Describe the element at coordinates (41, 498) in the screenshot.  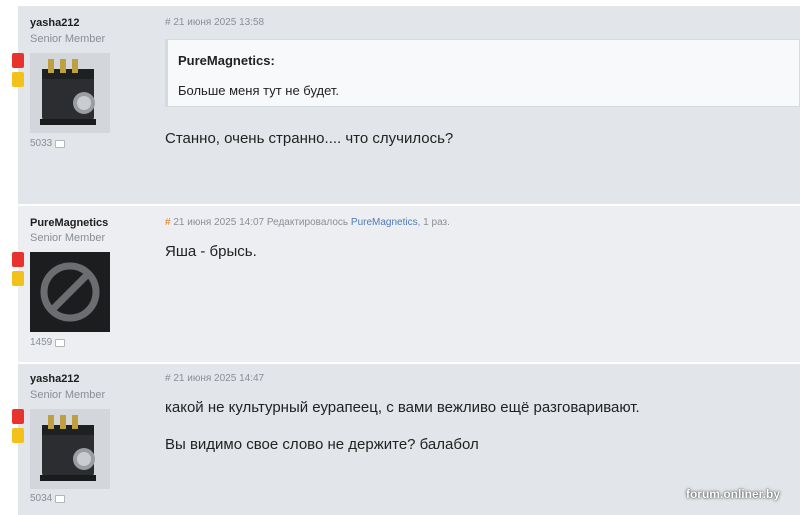
I see `post-count-value: 5034` at that location.